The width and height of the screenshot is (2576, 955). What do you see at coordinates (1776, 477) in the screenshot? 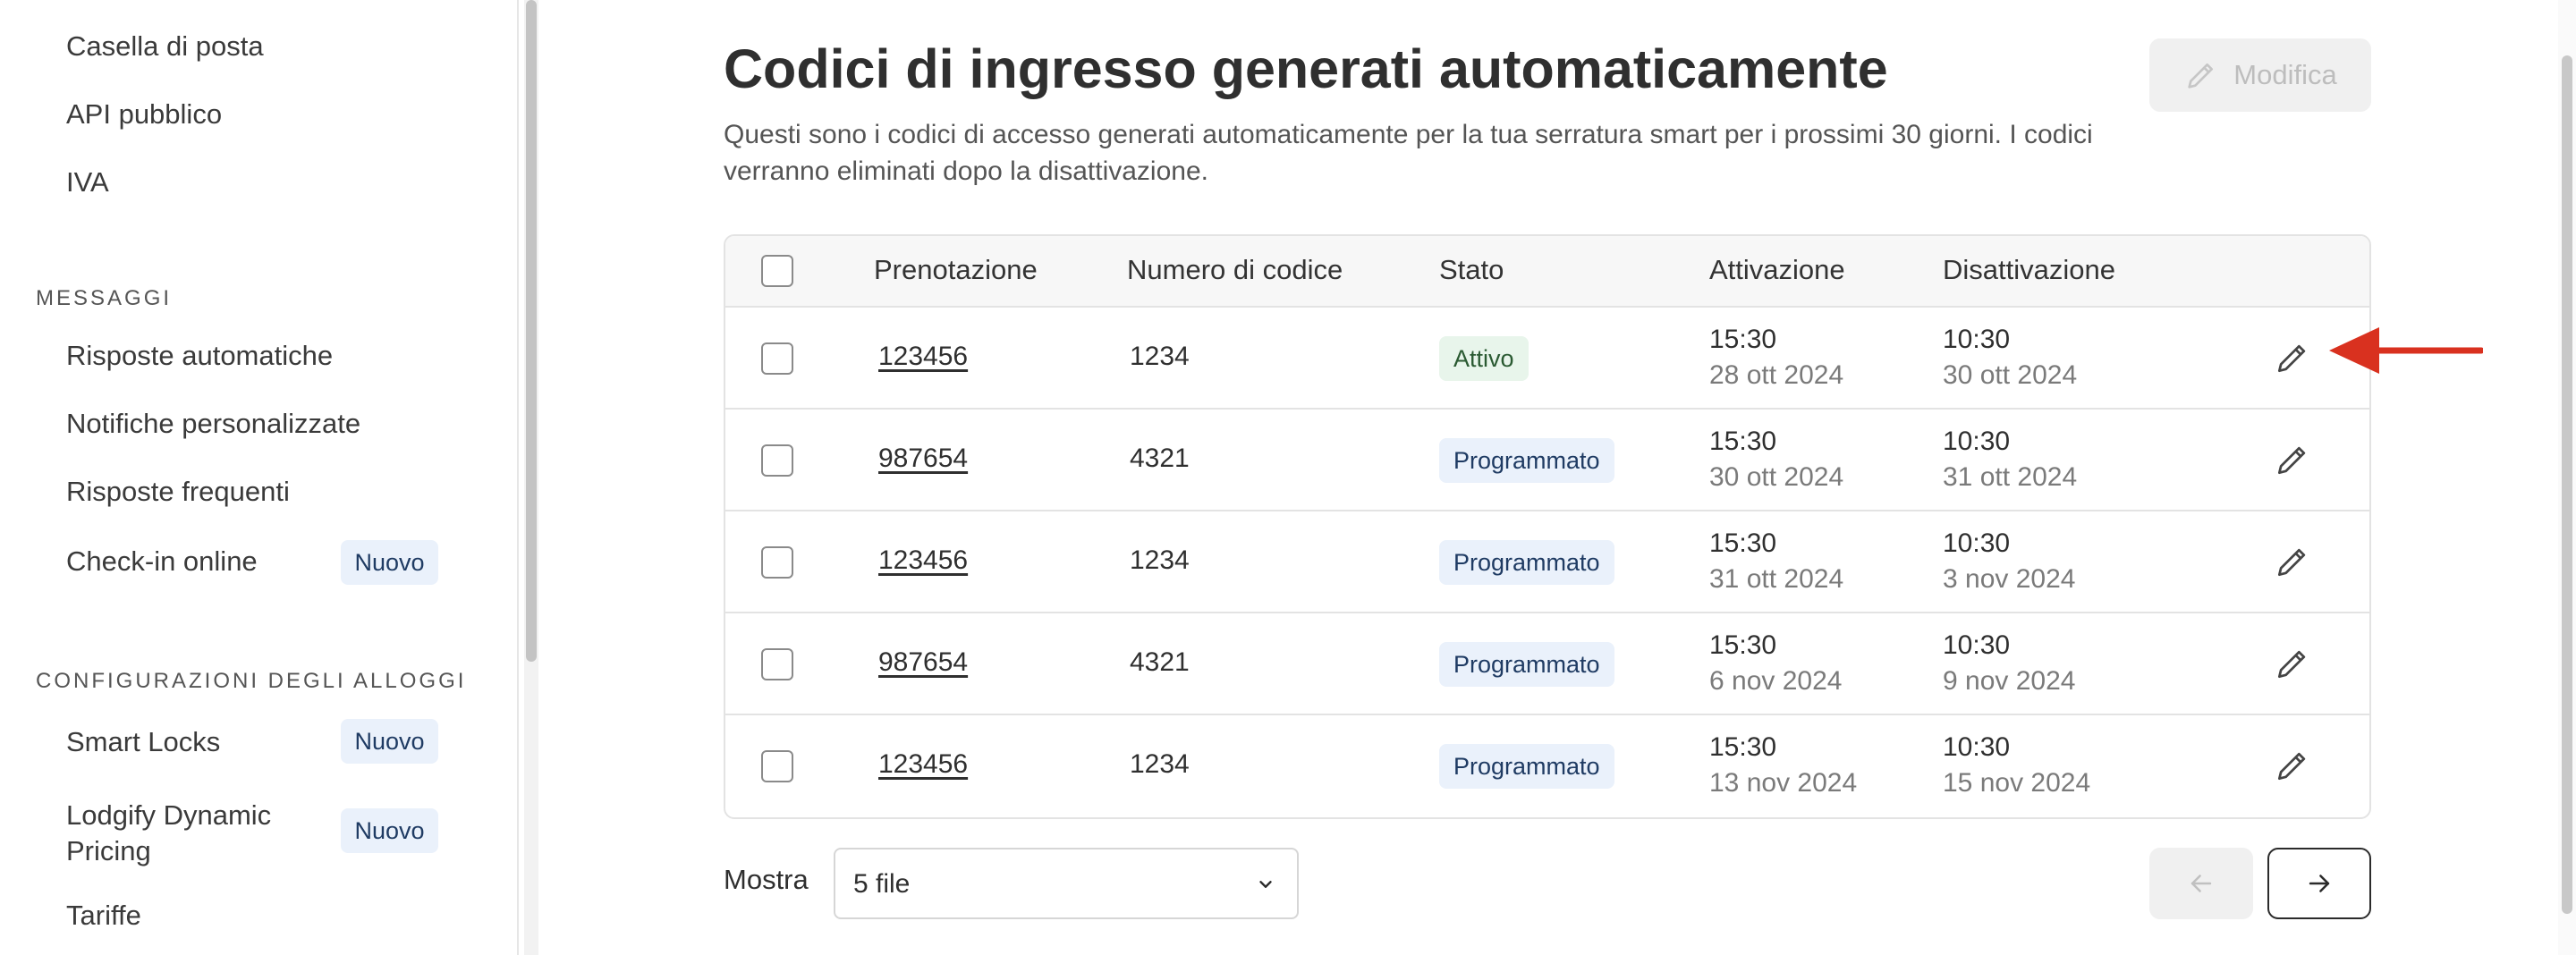
I see `activation-date: 30 ott 2024` at bounding box center [1776, 477].